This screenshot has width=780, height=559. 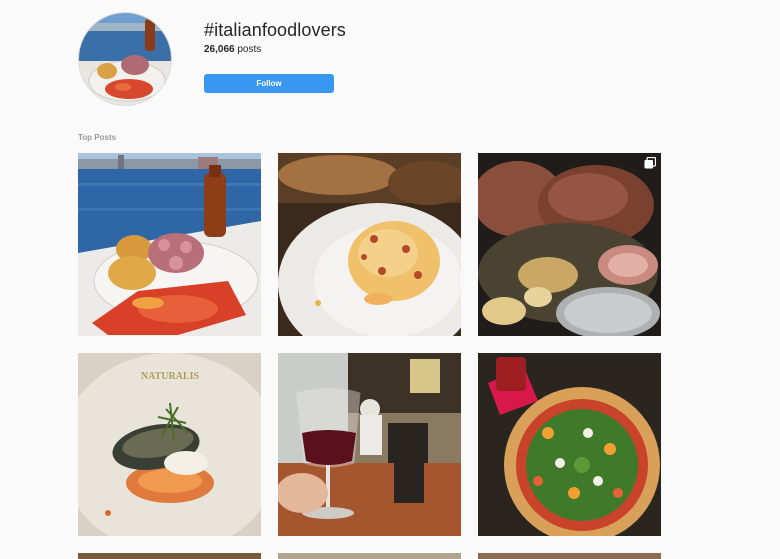 I want to click on post-image-restaurant, so click(x=369, y=444).